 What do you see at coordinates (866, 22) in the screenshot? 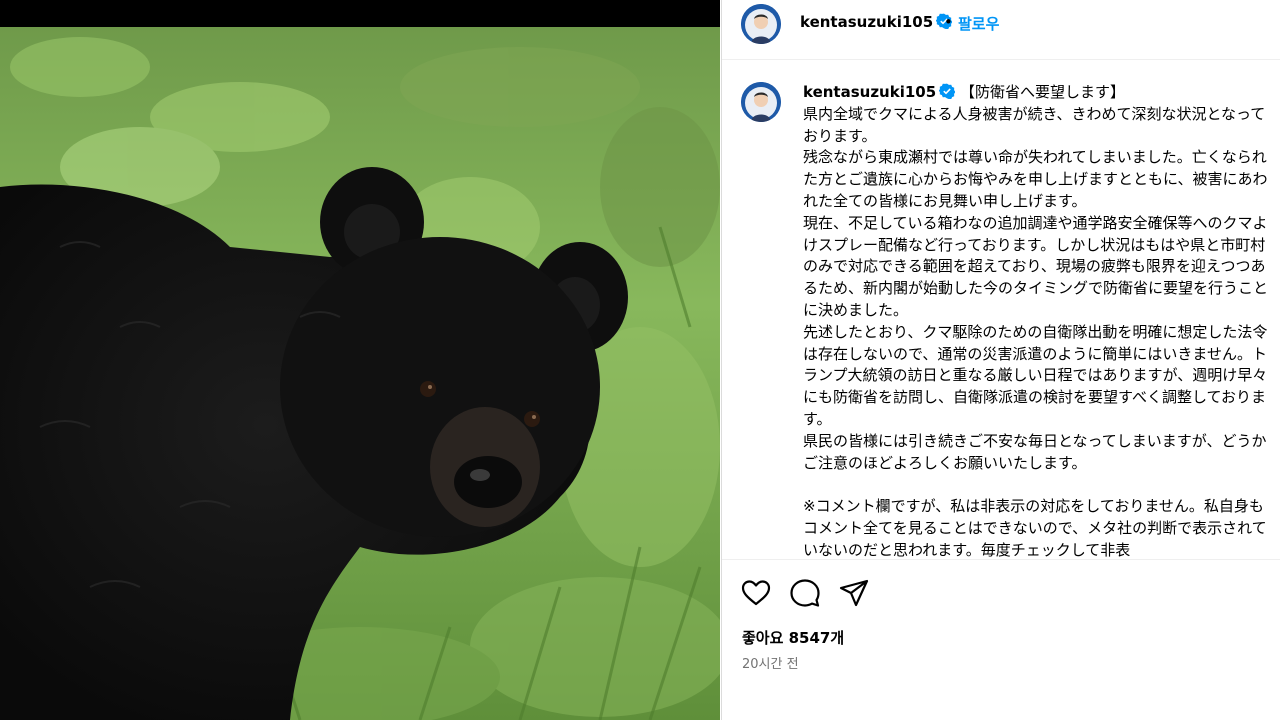
I see `header-username-text: kentasuzuki105` at bounding box center [866, 22].